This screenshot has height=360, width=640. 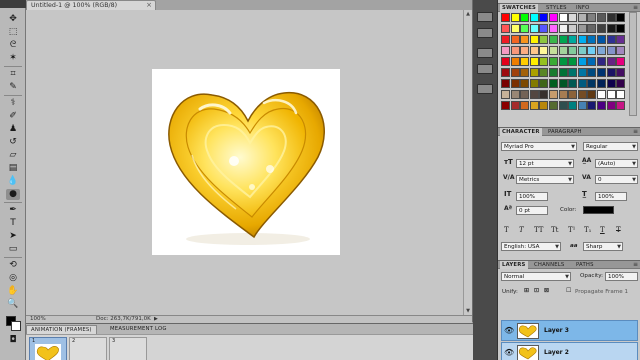 I want to click on lasso-tool-icon: ᘓ, so click(x=13, y=45).